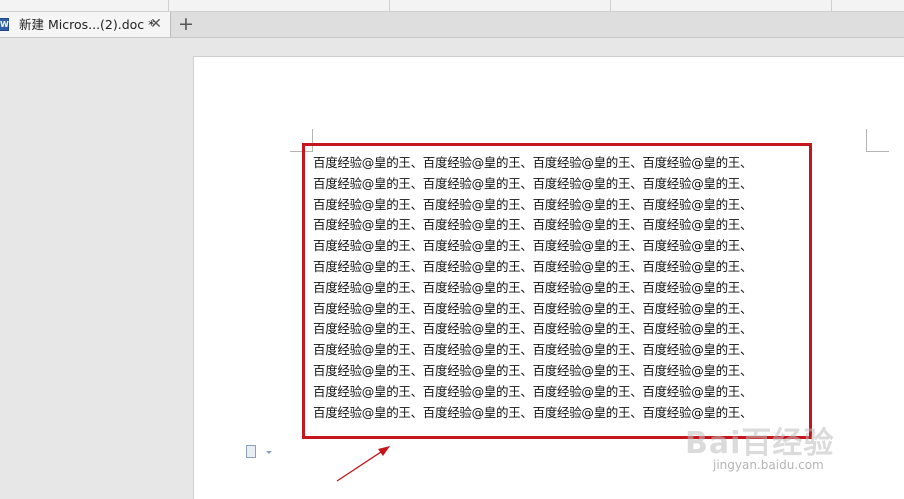 This screenshot has height=499, width=904. I want to click on close-icon: ✕, so click(156, 24).